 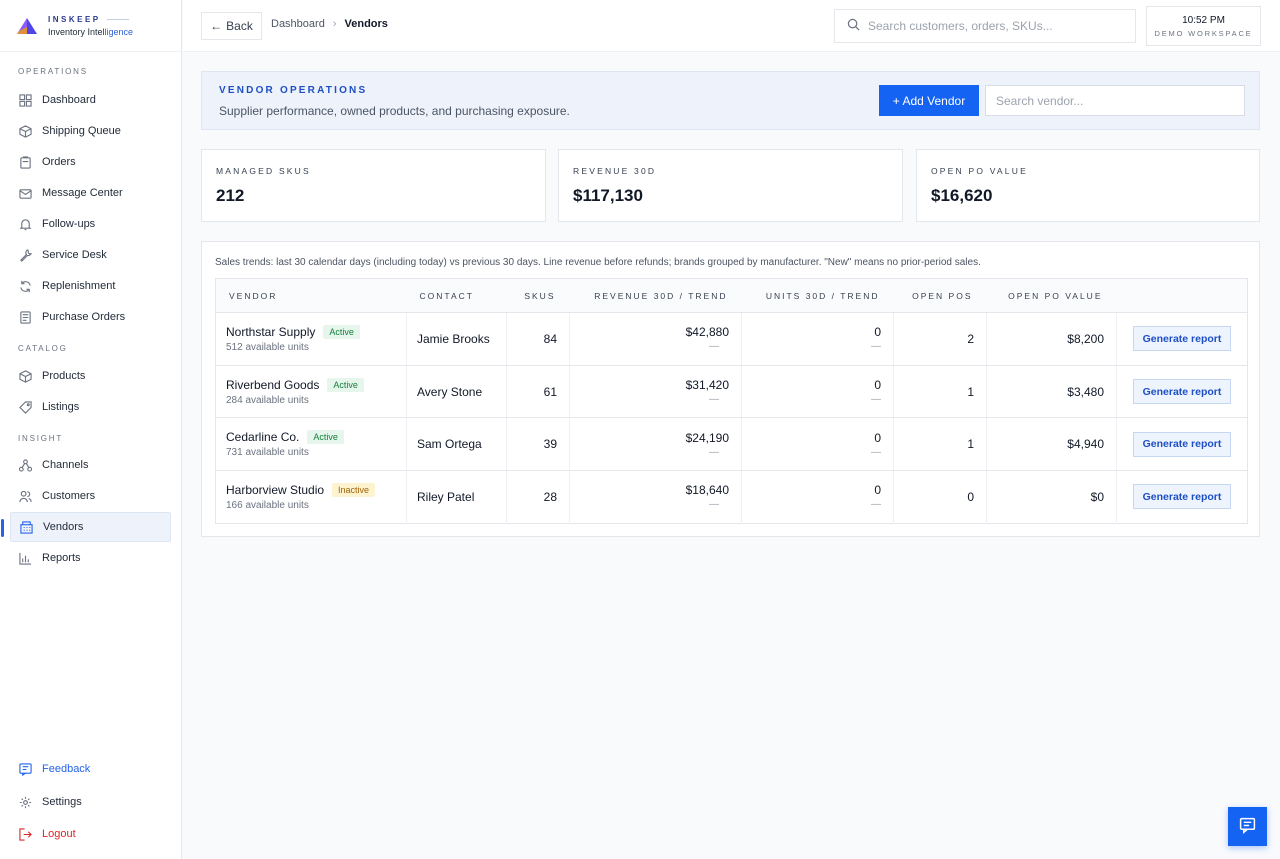 I want to click on back-button: ← Back, so click(x=231, y=26).